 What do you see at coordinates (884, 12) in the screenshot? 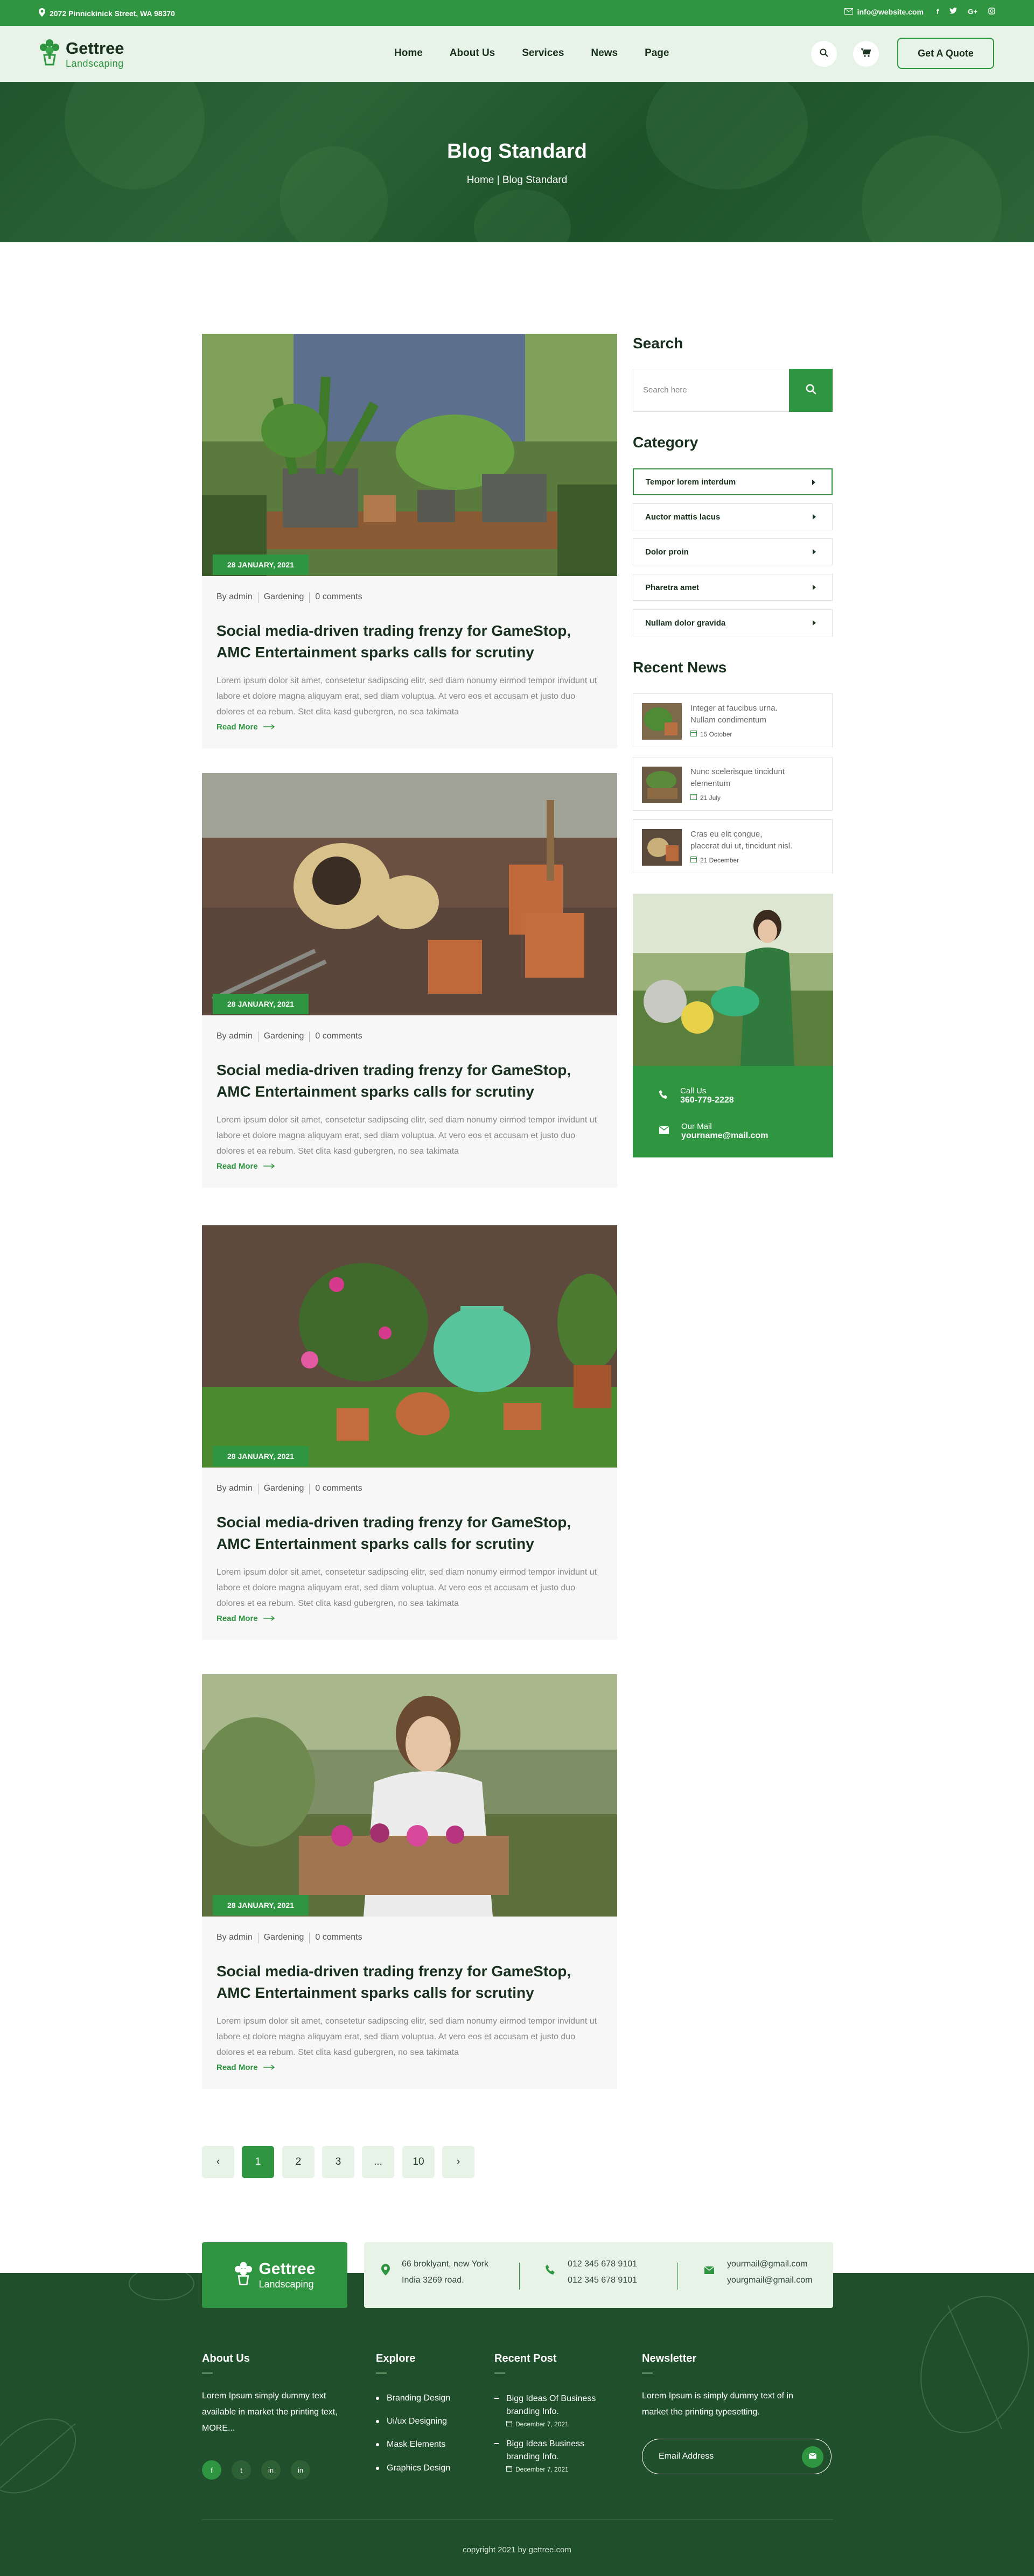
I see `top-email: info@website.com` at bounding box center [884, 12].